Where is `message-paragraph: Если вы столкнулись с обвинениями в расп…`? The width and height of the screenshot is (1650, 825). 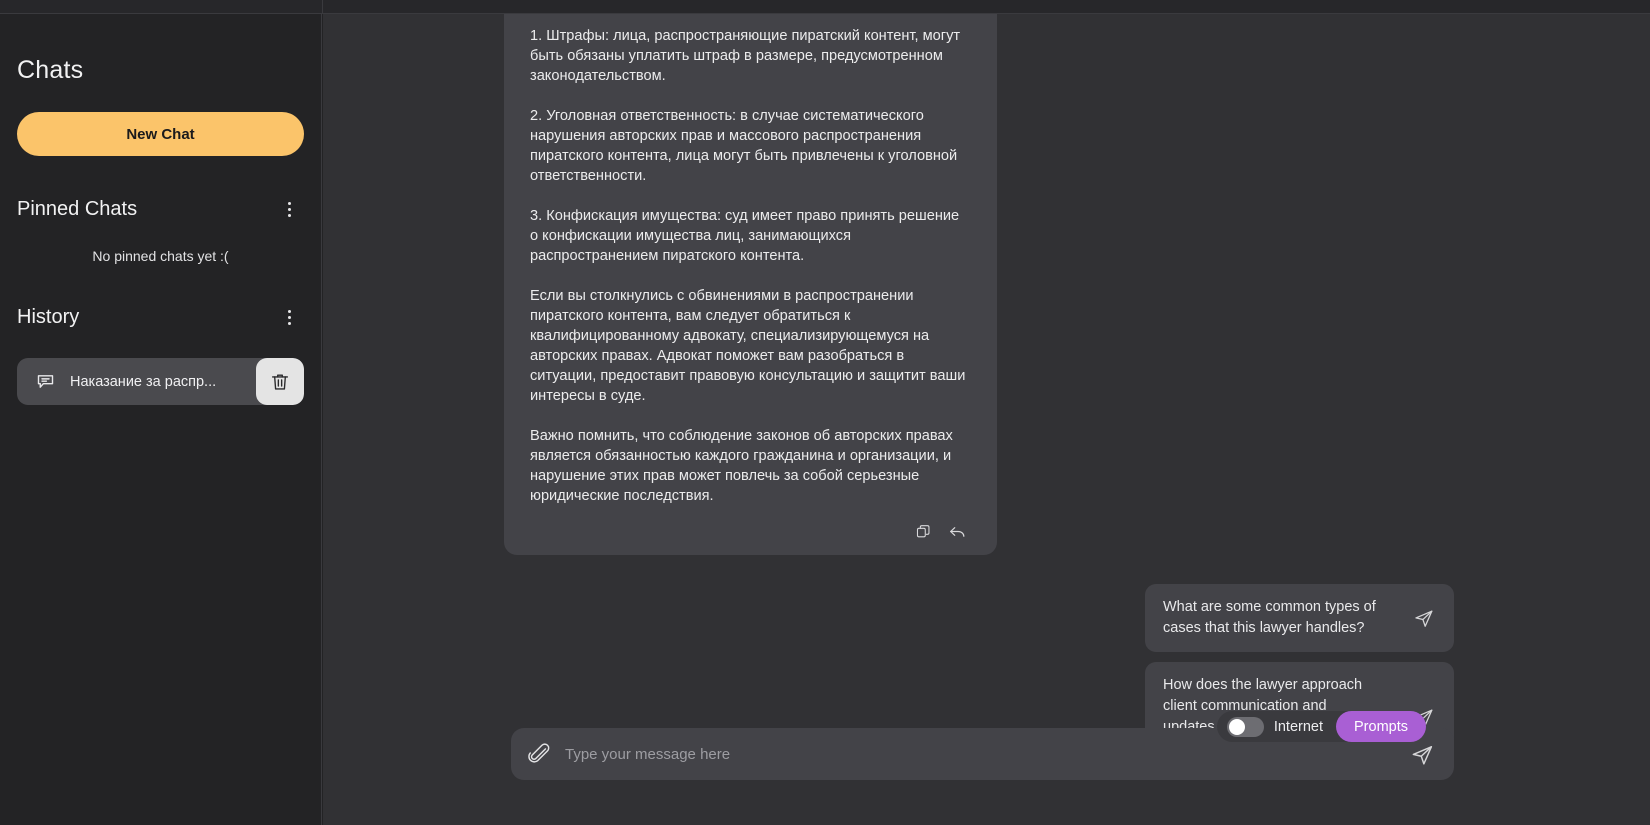 message-paragraph: Если вы столкнулись с обвинениями в расп… is located at coordinates (748, 346).